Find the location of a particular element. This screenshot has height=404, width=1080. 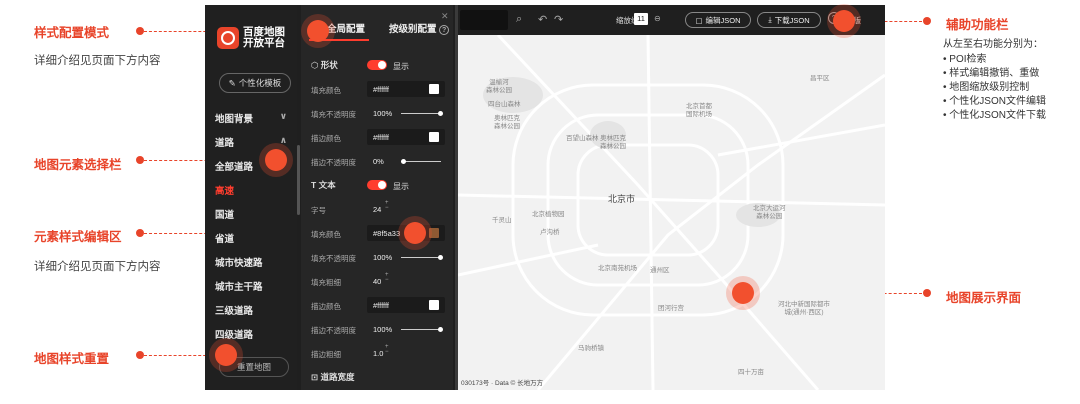

redo-icon: ↷ is located at coordinates (558, 19).